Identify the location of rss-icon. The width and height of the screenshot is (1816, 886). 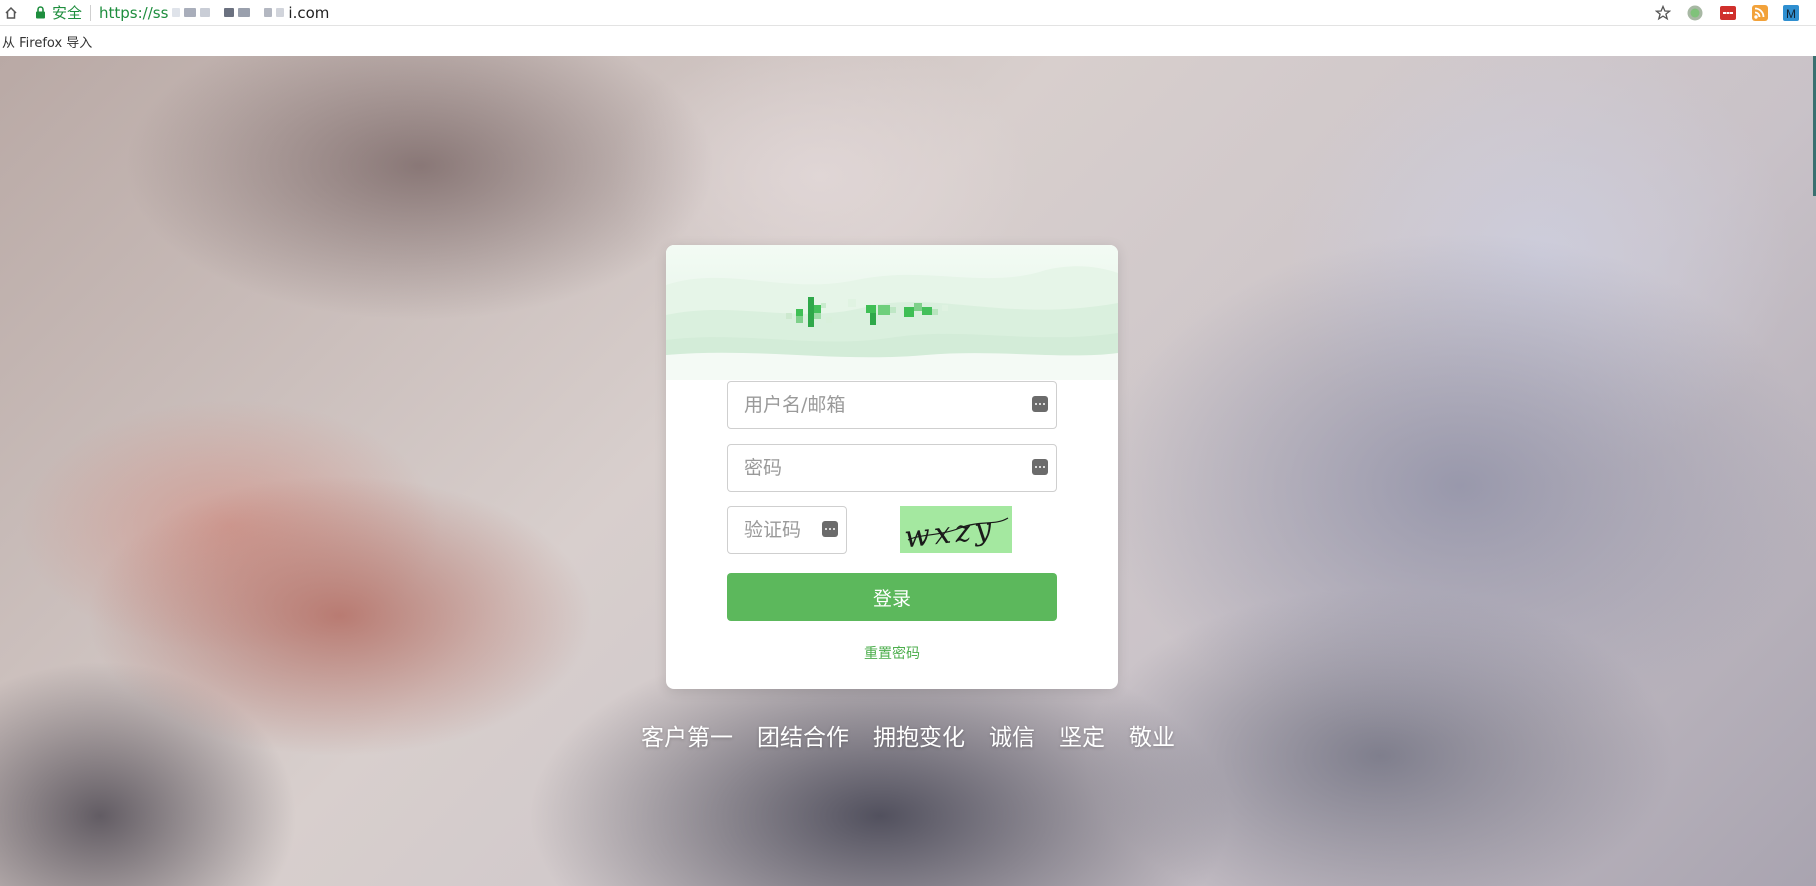
(1760, 13).